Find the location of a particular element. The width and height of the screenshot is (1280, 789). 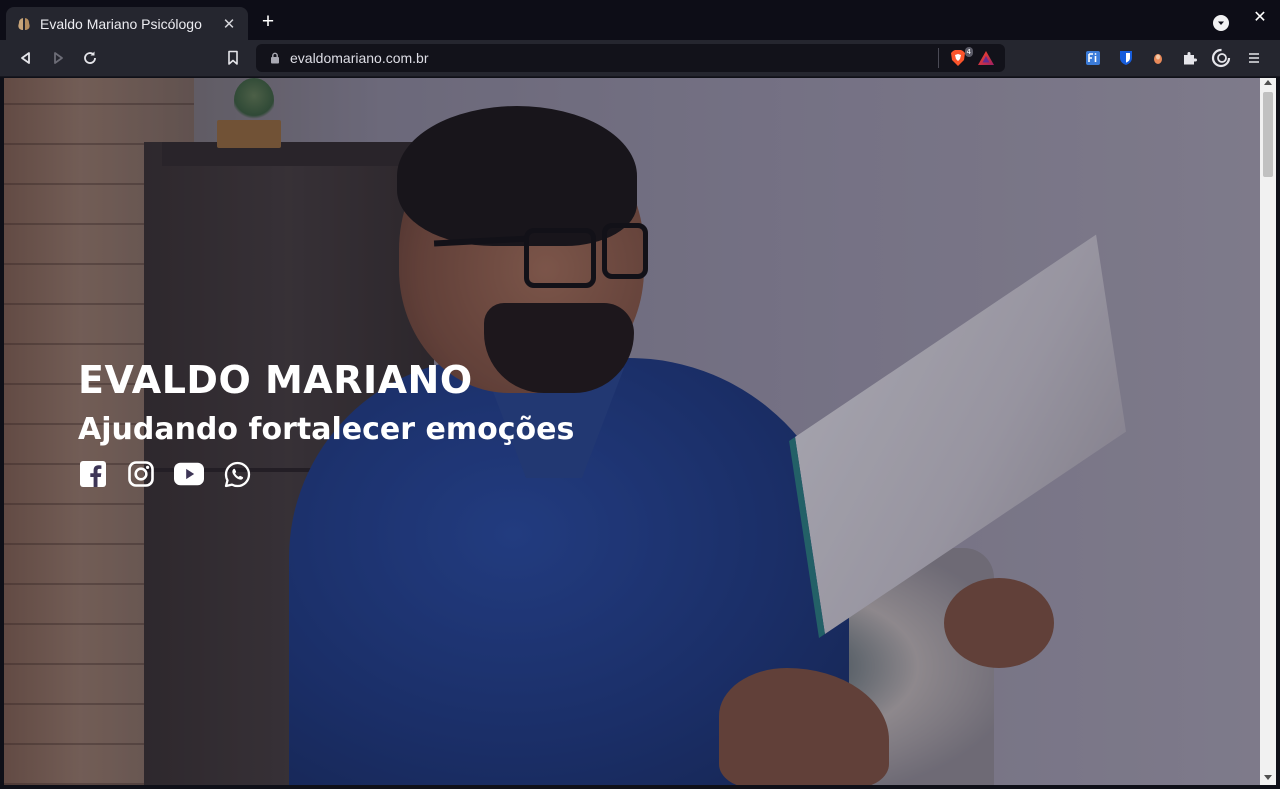

whatsapp-link is located at coordinates (237, 474).